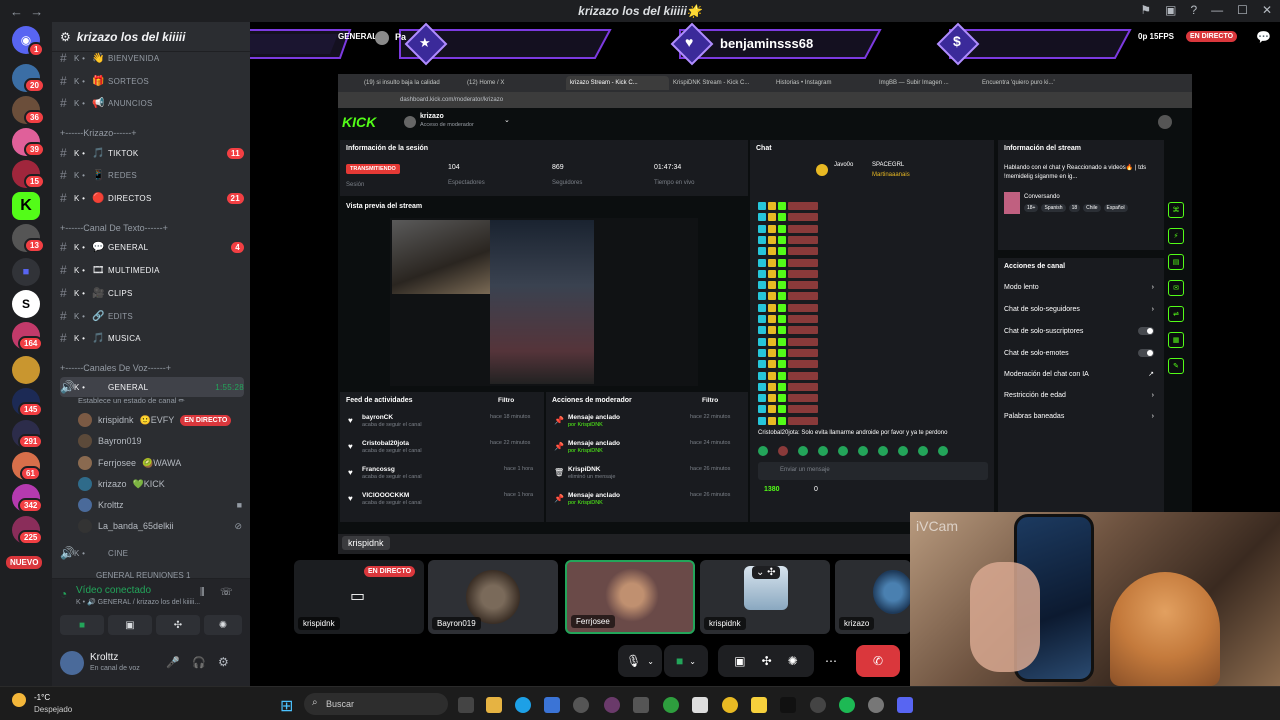 The image size is (1280, 720). Describe the element at coordinates (26, 272) in the screenshot. I see `folder-icon: ■` at that location.